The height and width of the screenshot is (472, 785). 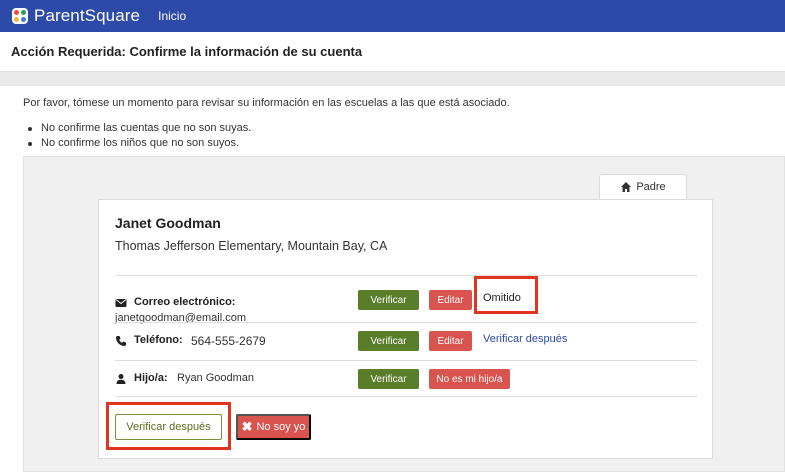 I want to click on top-navbar: ParentSquare Inicio, so click(x=392, y=16).